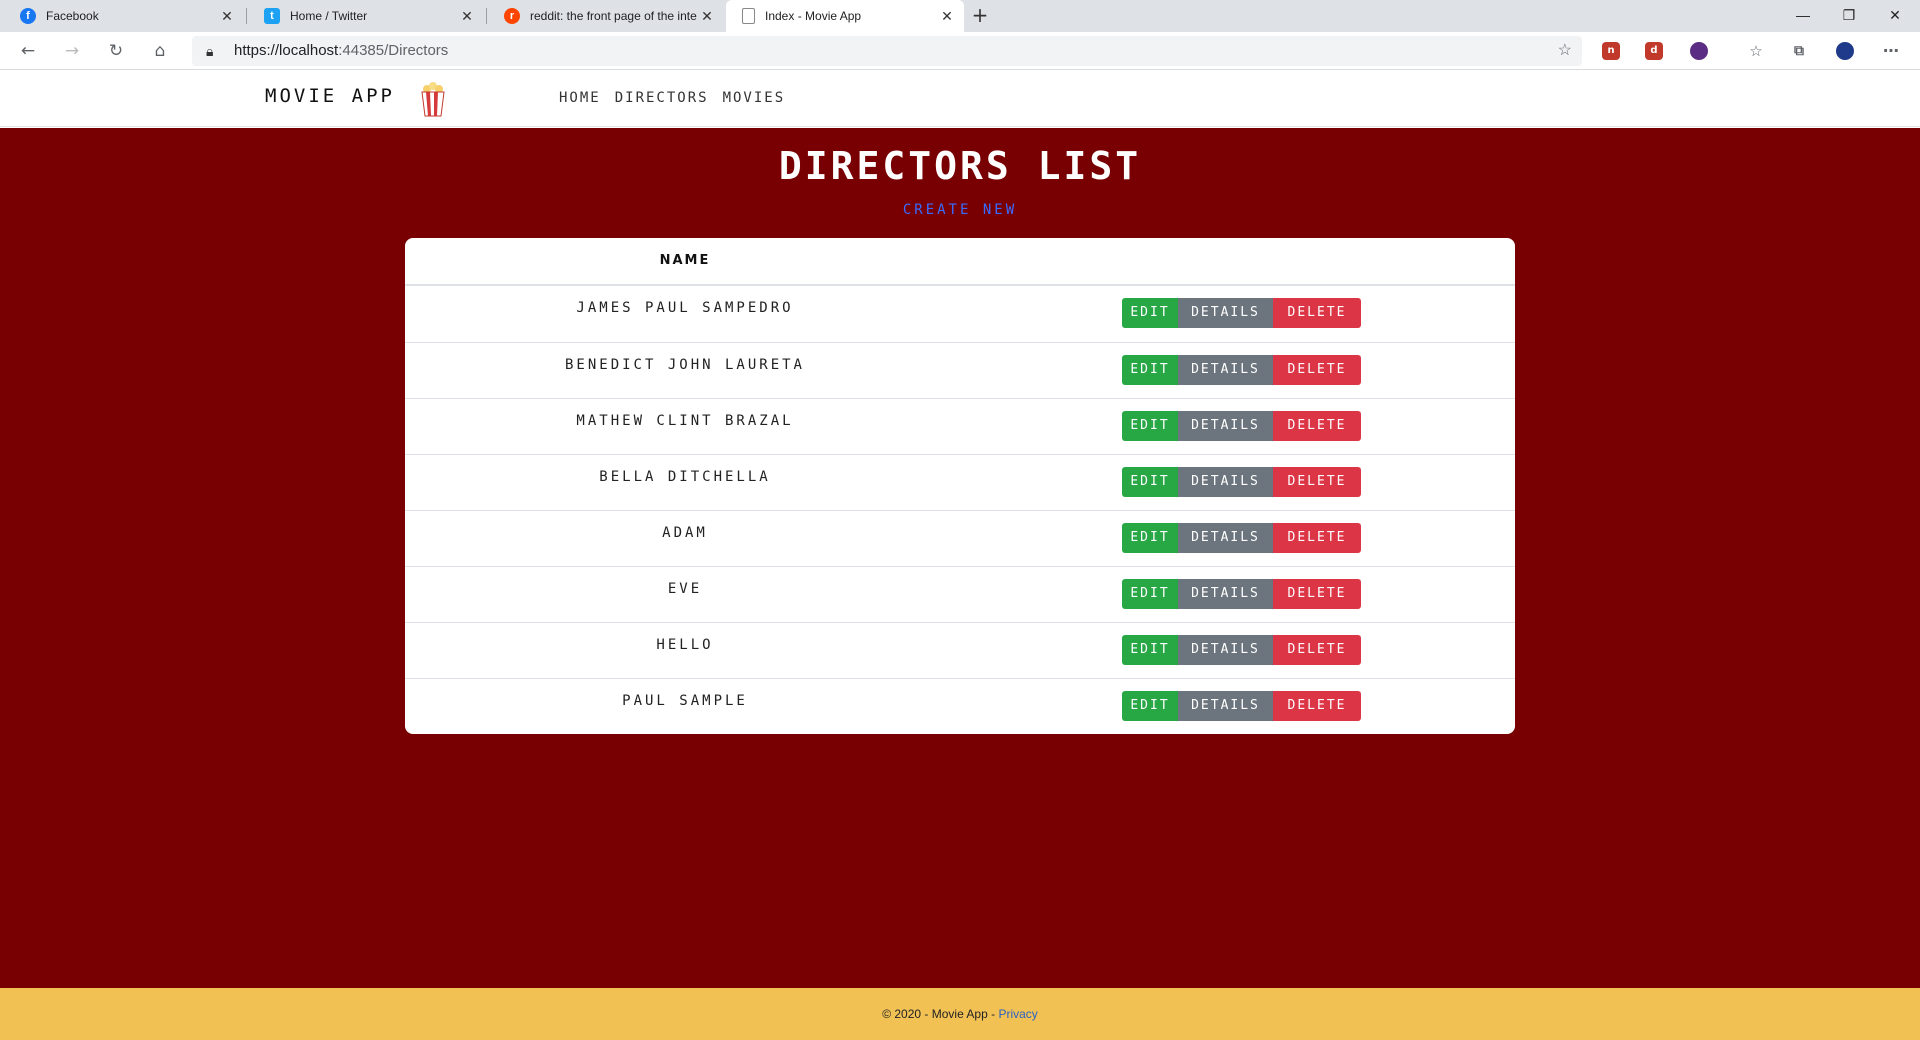  What do you see at coordinates (72, 51) in the screenshot?
I see `forward-icon: →` at bounding box center [72, 51].